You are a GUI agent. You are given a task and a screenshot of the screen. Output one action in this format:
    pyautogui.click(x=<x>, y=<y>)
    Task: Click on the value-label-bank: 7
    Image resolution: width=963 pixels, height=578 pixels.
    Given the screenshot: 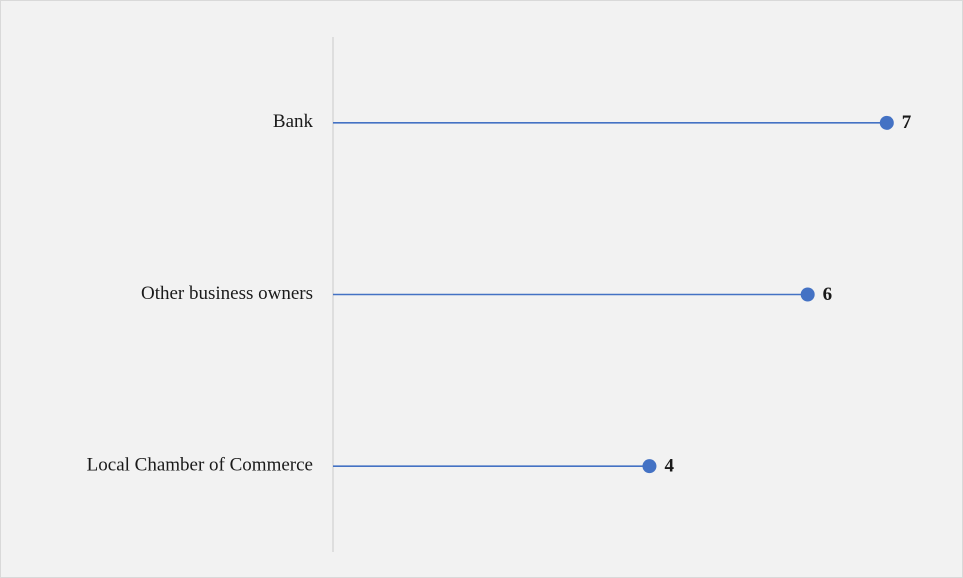 What is the action you would take?
    pyautogui.click(x=907, y=122)
    